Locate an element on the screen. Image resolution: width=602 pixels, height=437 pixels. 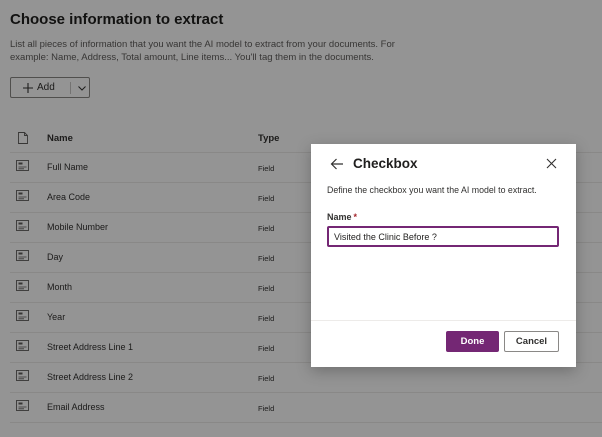
required-marker: * is located at coordinates (355, 217).